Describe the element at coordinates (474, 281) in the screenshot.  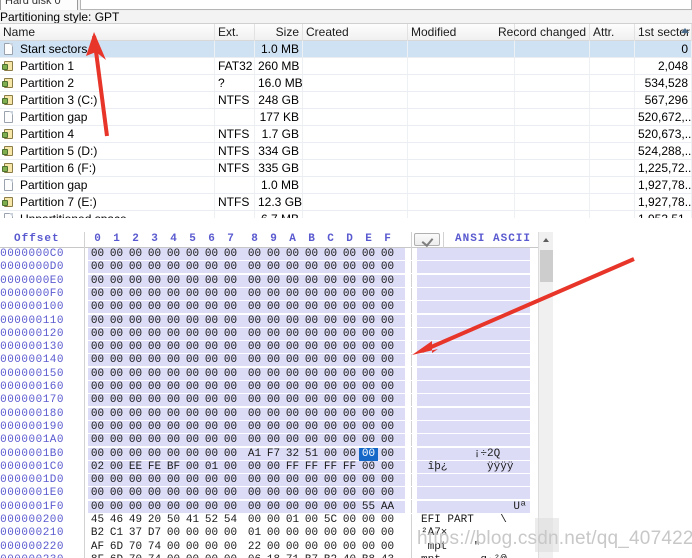
I see `hex-ascii-text` at that location.